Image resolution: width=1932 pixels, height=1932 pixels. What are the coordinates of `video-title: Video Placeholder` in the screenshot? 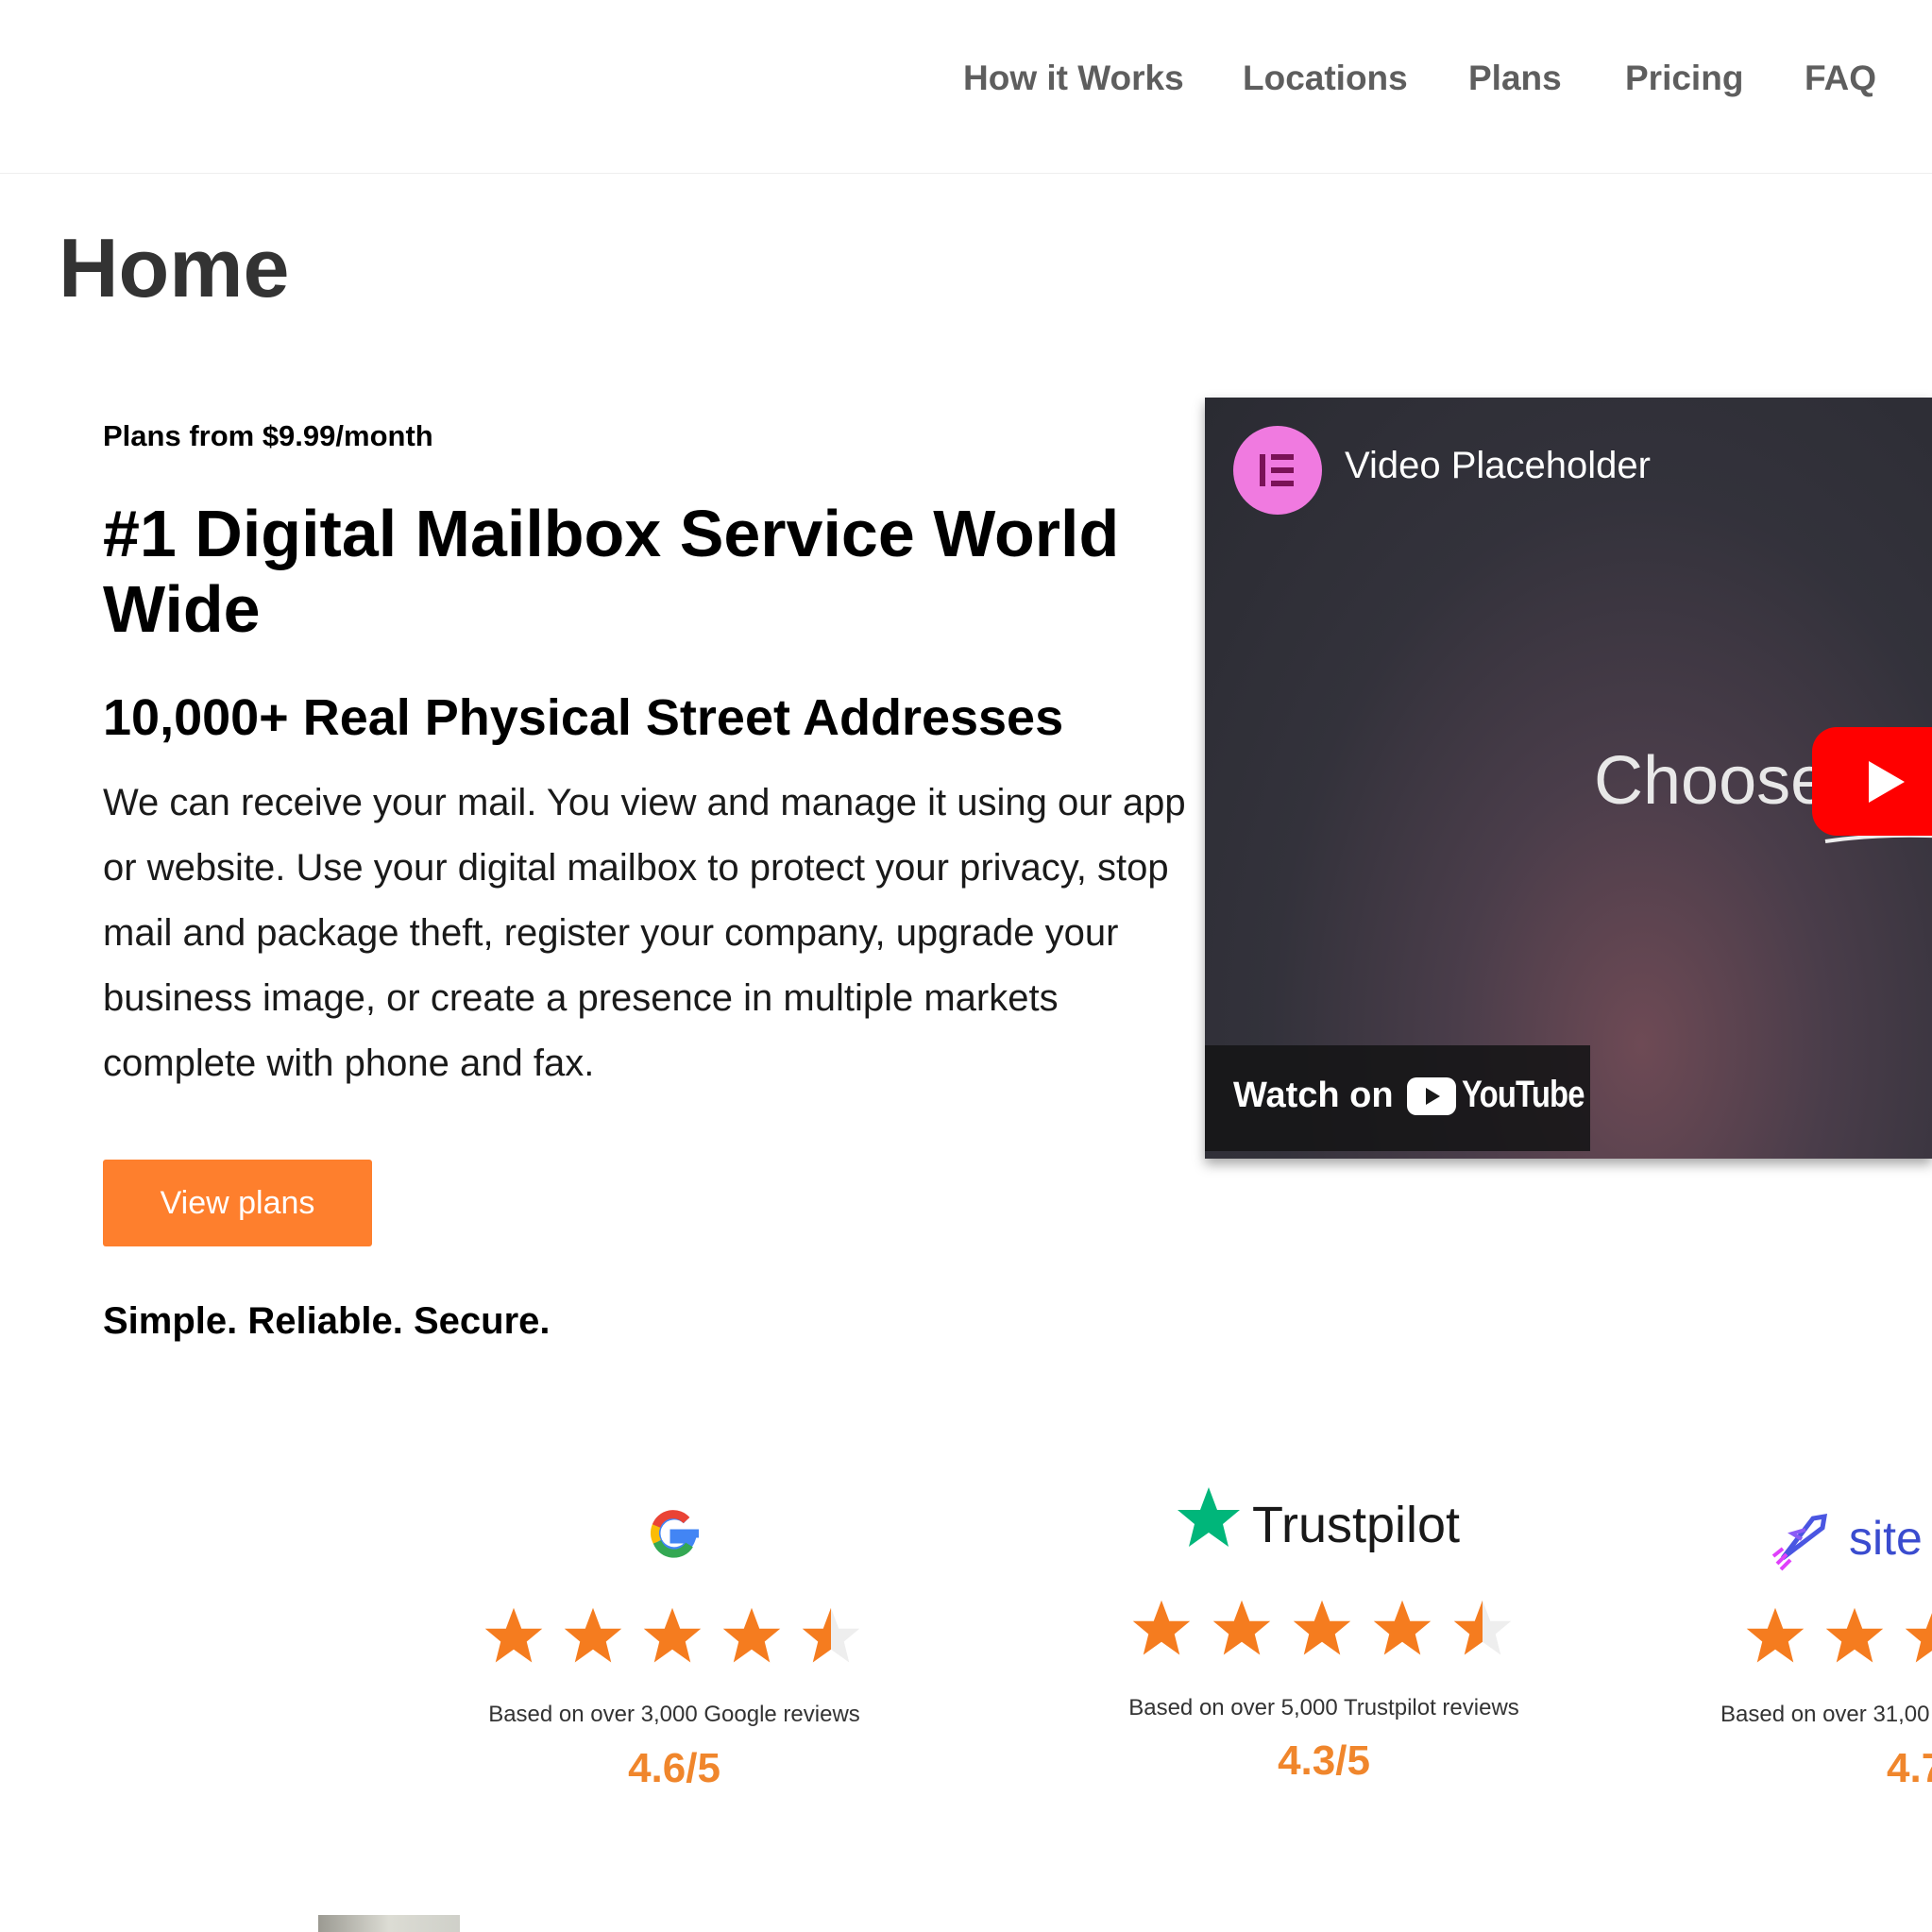 It's located at (1498, 465).